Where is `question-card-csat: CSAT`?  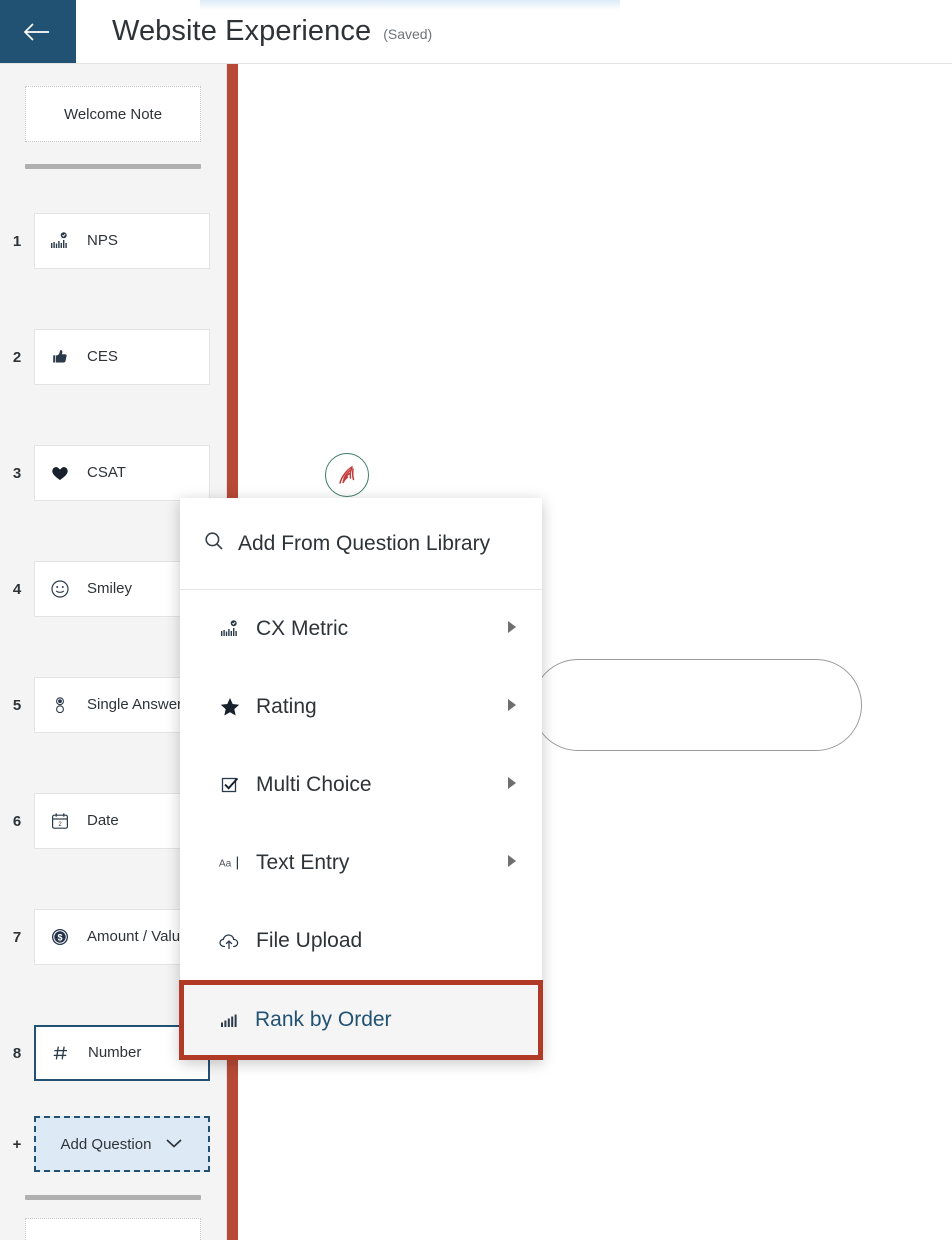 question-card-csat: CSAT is located at coordinates (122, 473).